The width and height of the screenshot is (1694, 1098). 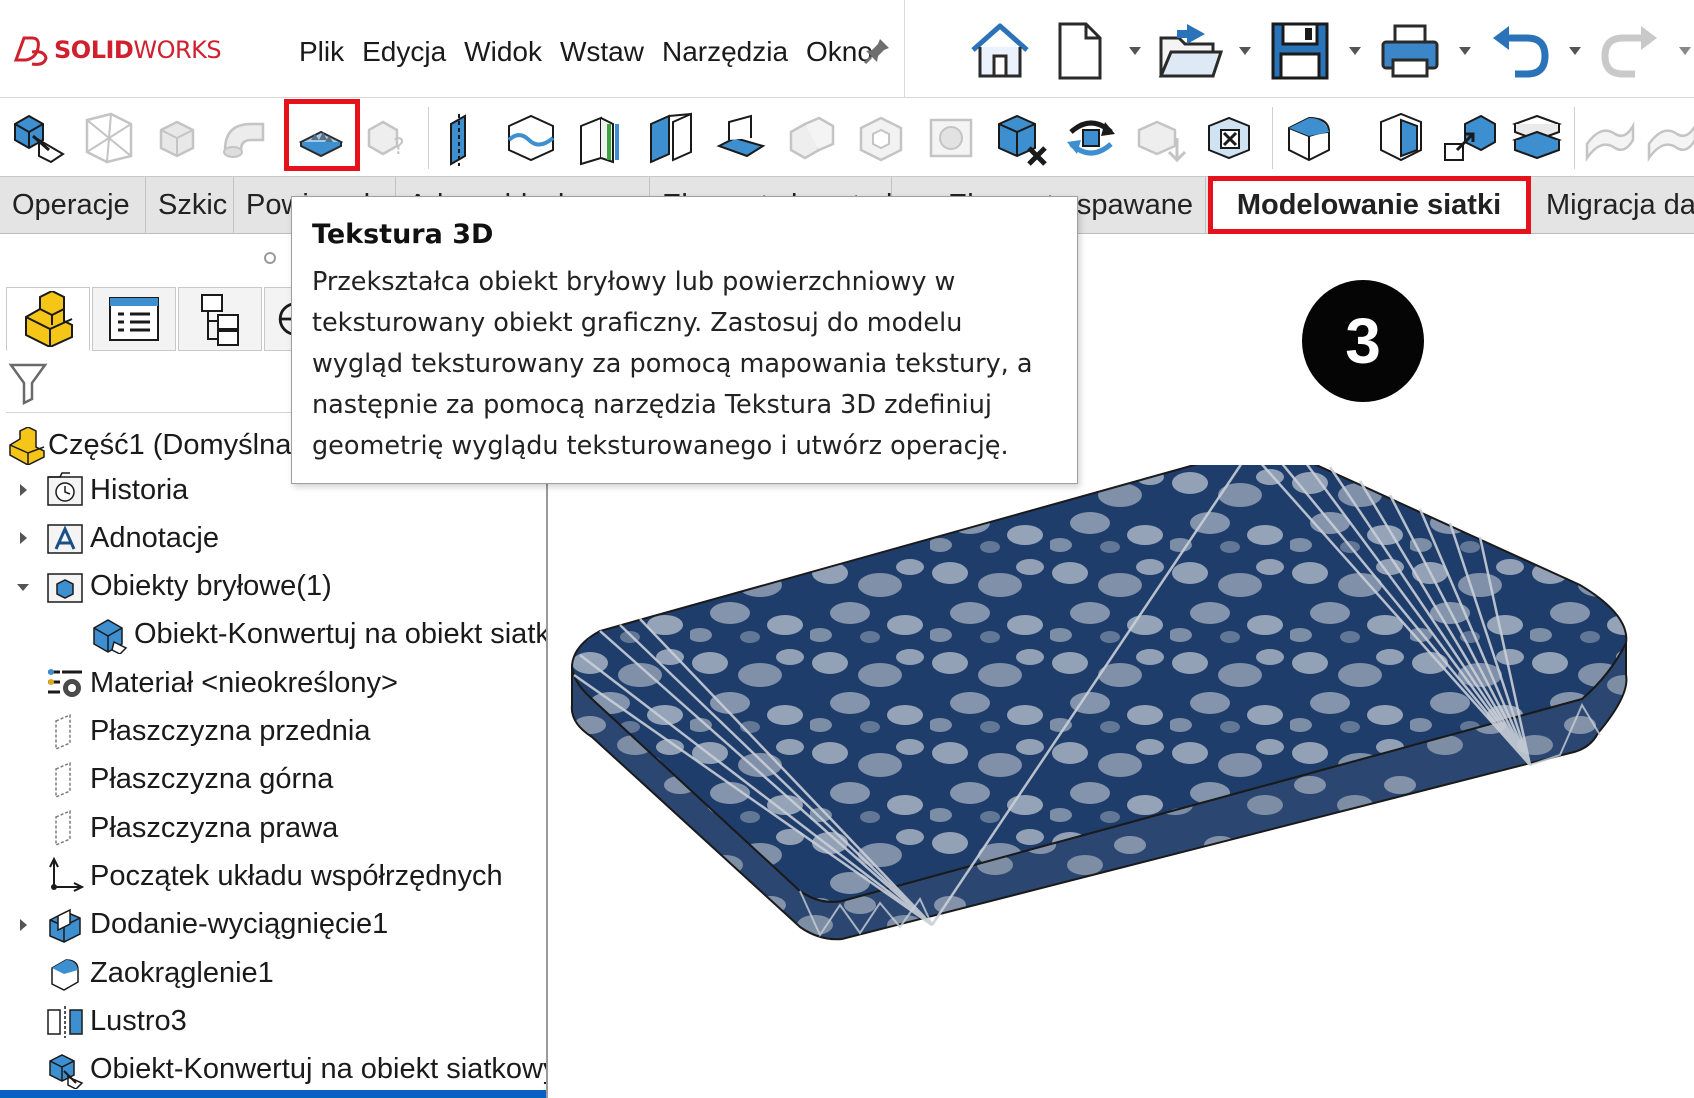 I want to click on thicken-icon, so click(x=601, y=138).